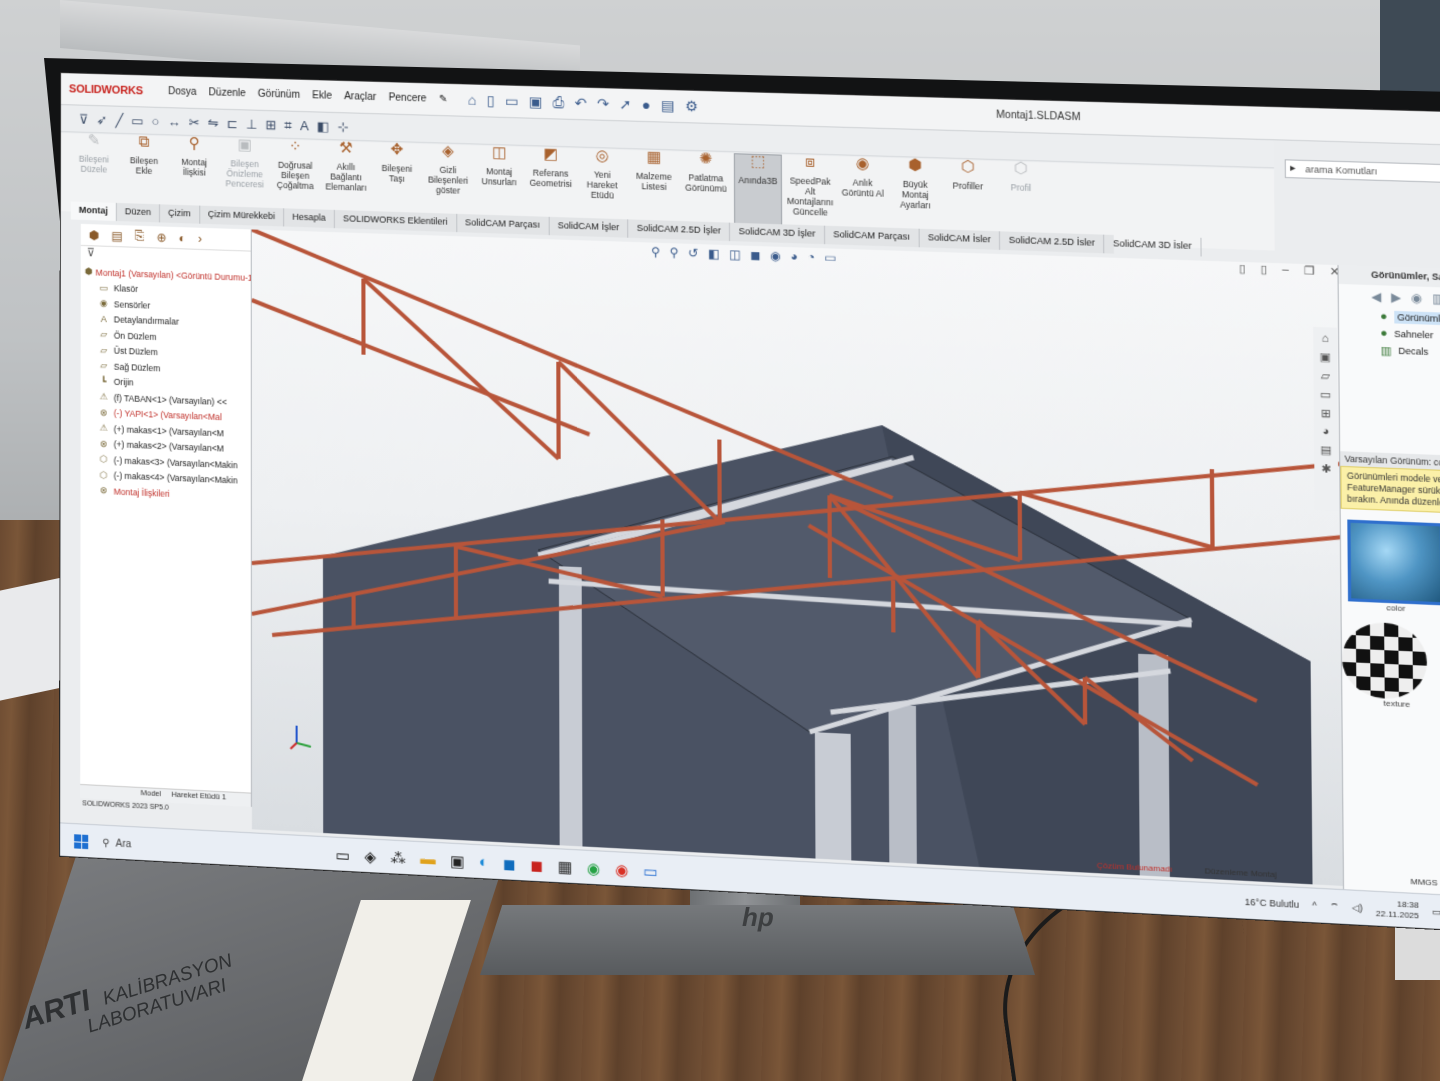 The height and width of the screenshot is (1081, 1440). I want to click on offset-icon: ⊏, so click(232, 123).